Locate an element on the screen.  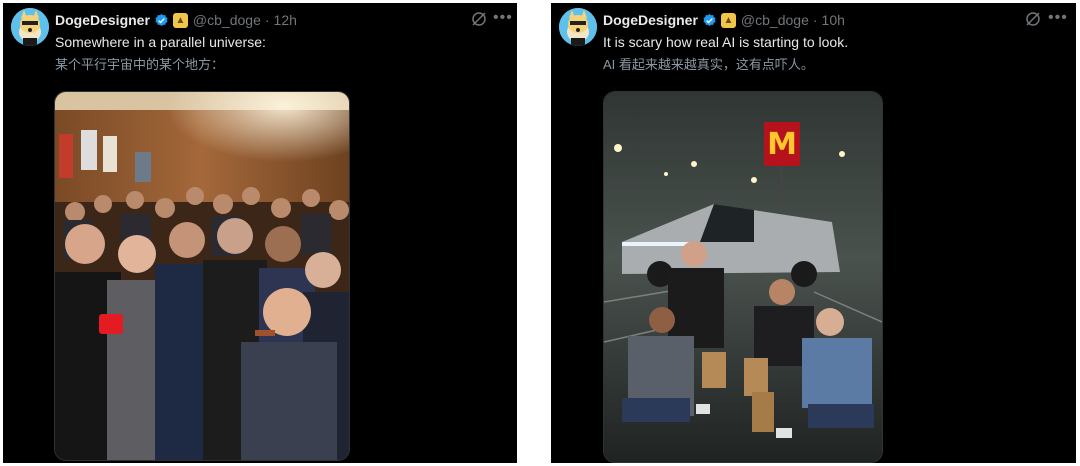
tweet-header: DogeDesigner ▲ @cb_doge · 12h is located at coordinates (176, 20).